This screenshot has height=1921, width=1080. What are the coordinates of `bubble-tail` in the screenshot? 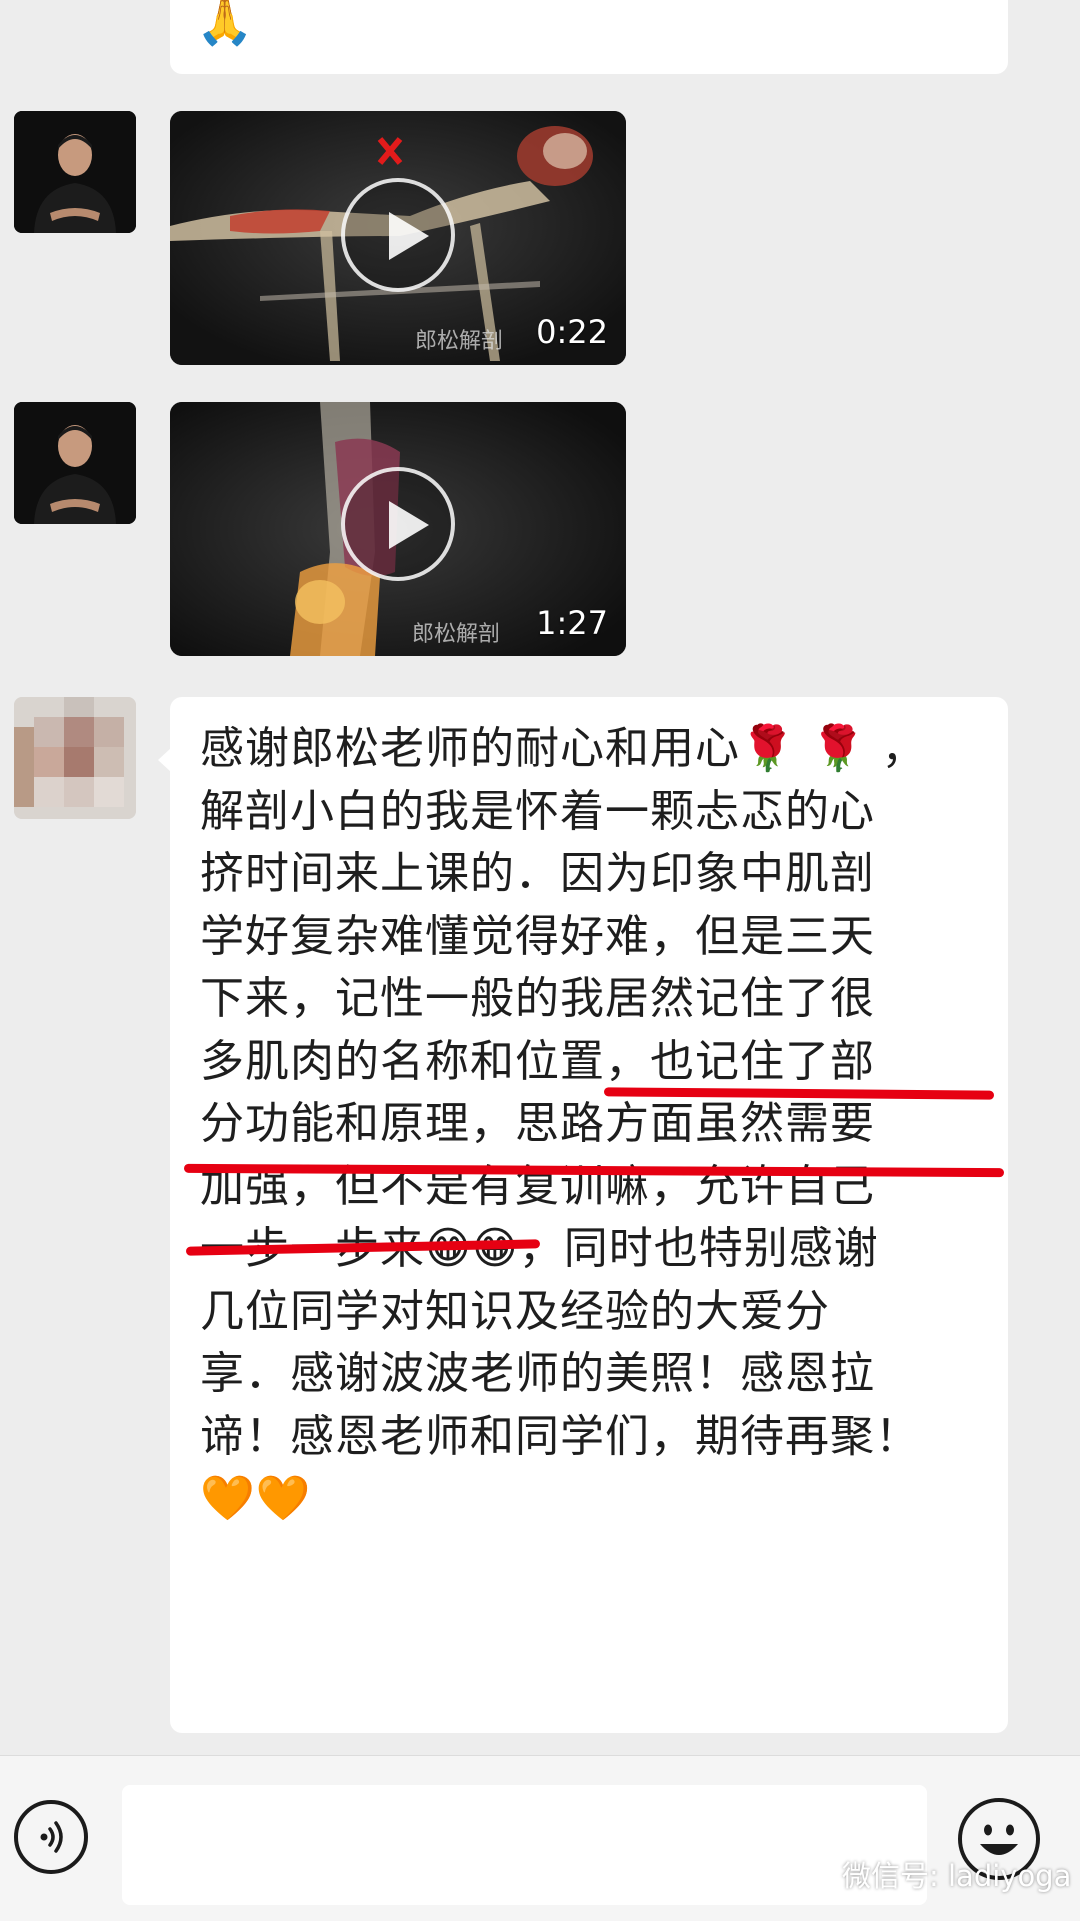 It's located at (164, 760).